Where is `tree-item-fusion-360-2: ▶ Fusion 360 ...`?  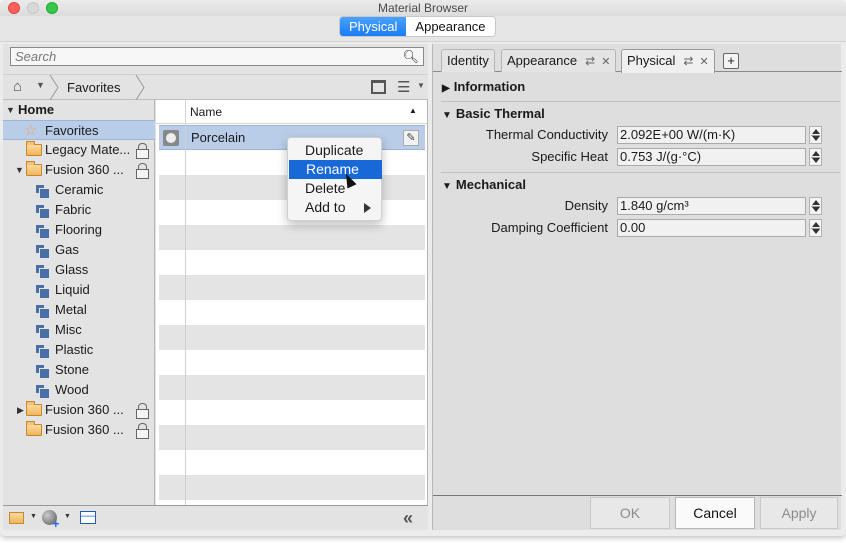 tree-item-fusion-360-2: ▶ Fusion 360 ... is located at coordinates (79, 410).